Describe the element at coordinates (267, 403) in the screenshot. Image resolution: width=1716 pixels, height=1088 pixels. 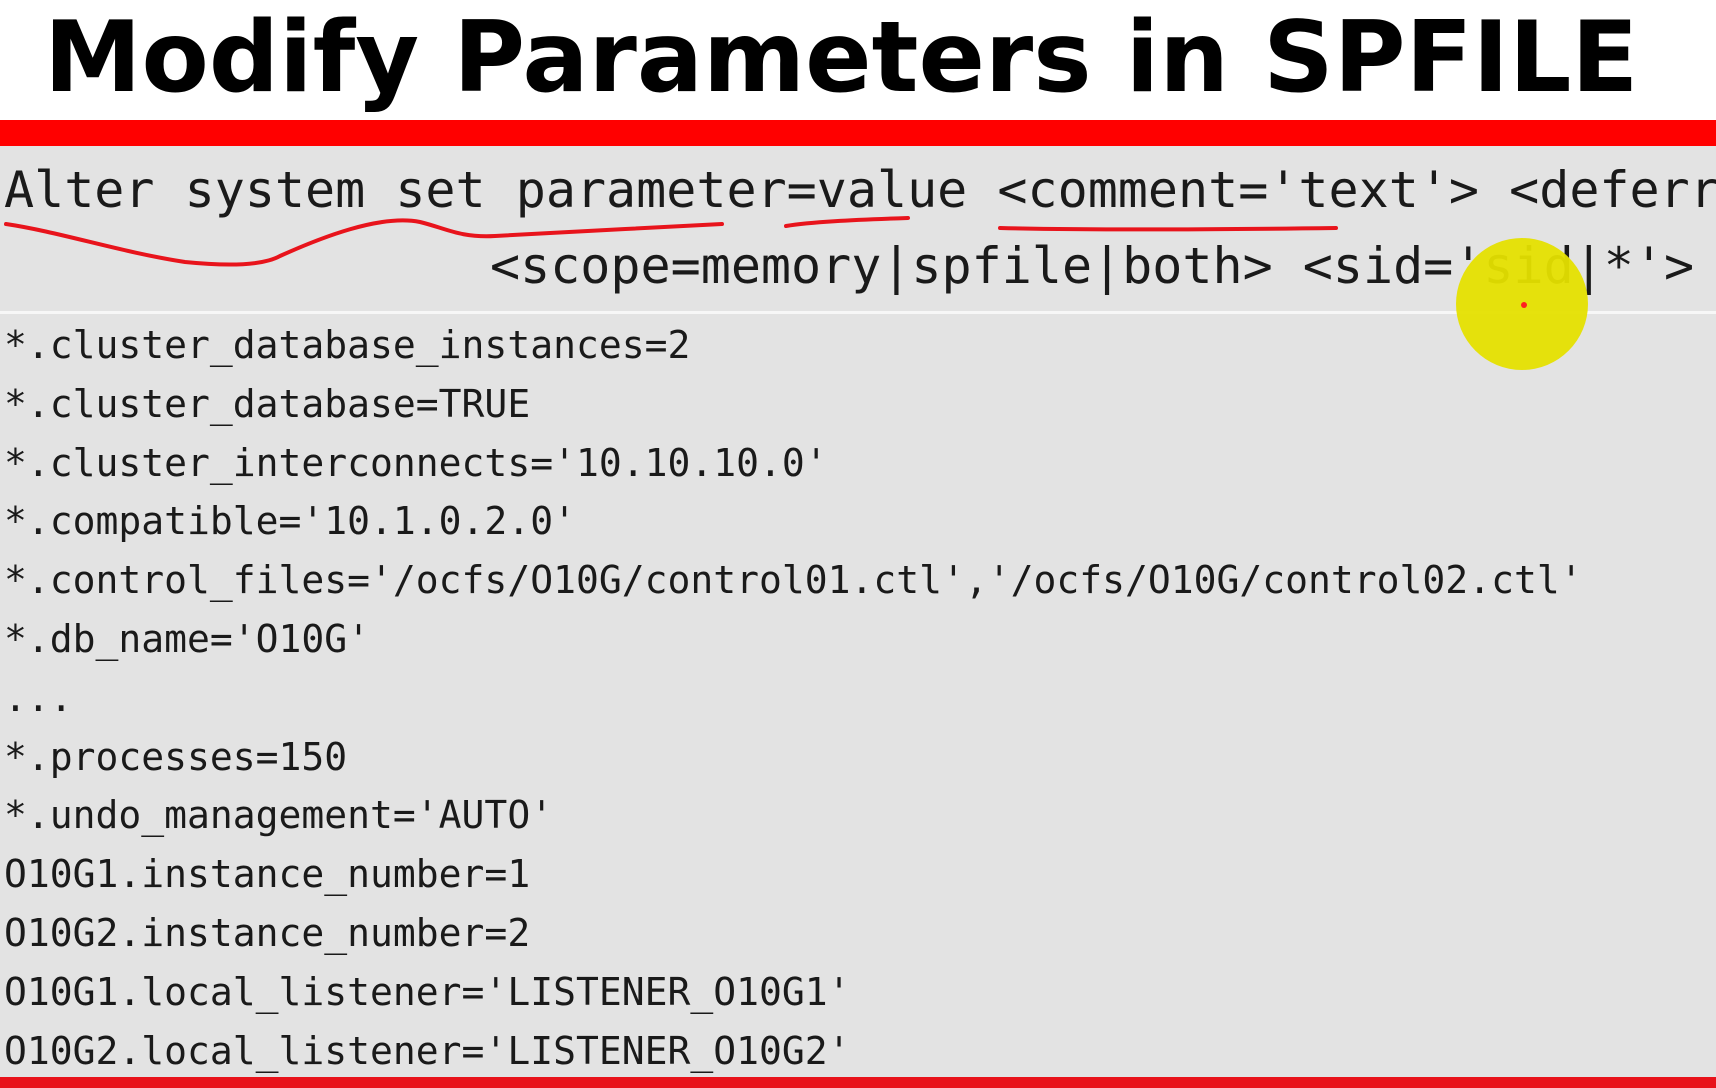
I see `parameter-line: *.cluster_database=TRUE` at that location.